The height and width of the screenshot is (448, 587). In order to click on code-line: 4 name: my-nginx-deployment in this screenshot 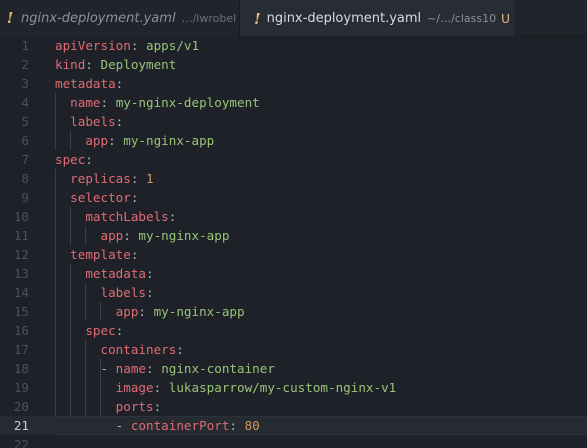, I will do `click(293, 102)`.